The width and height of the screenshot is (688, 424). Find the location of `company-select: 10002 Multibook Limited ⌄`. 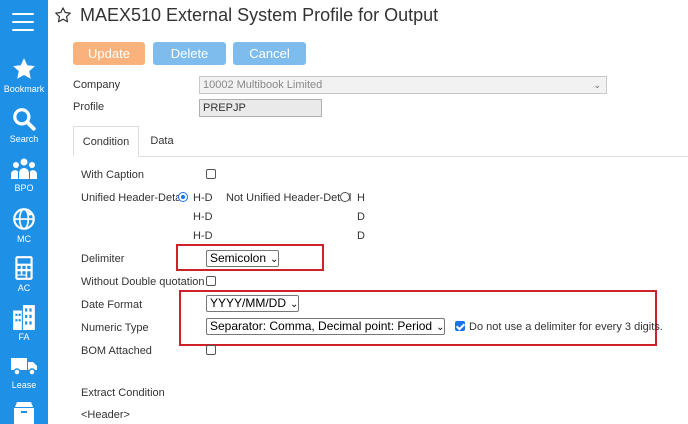

company-select: 10002 Multibook Limited ⌄ is located at coordinates (403, 85).